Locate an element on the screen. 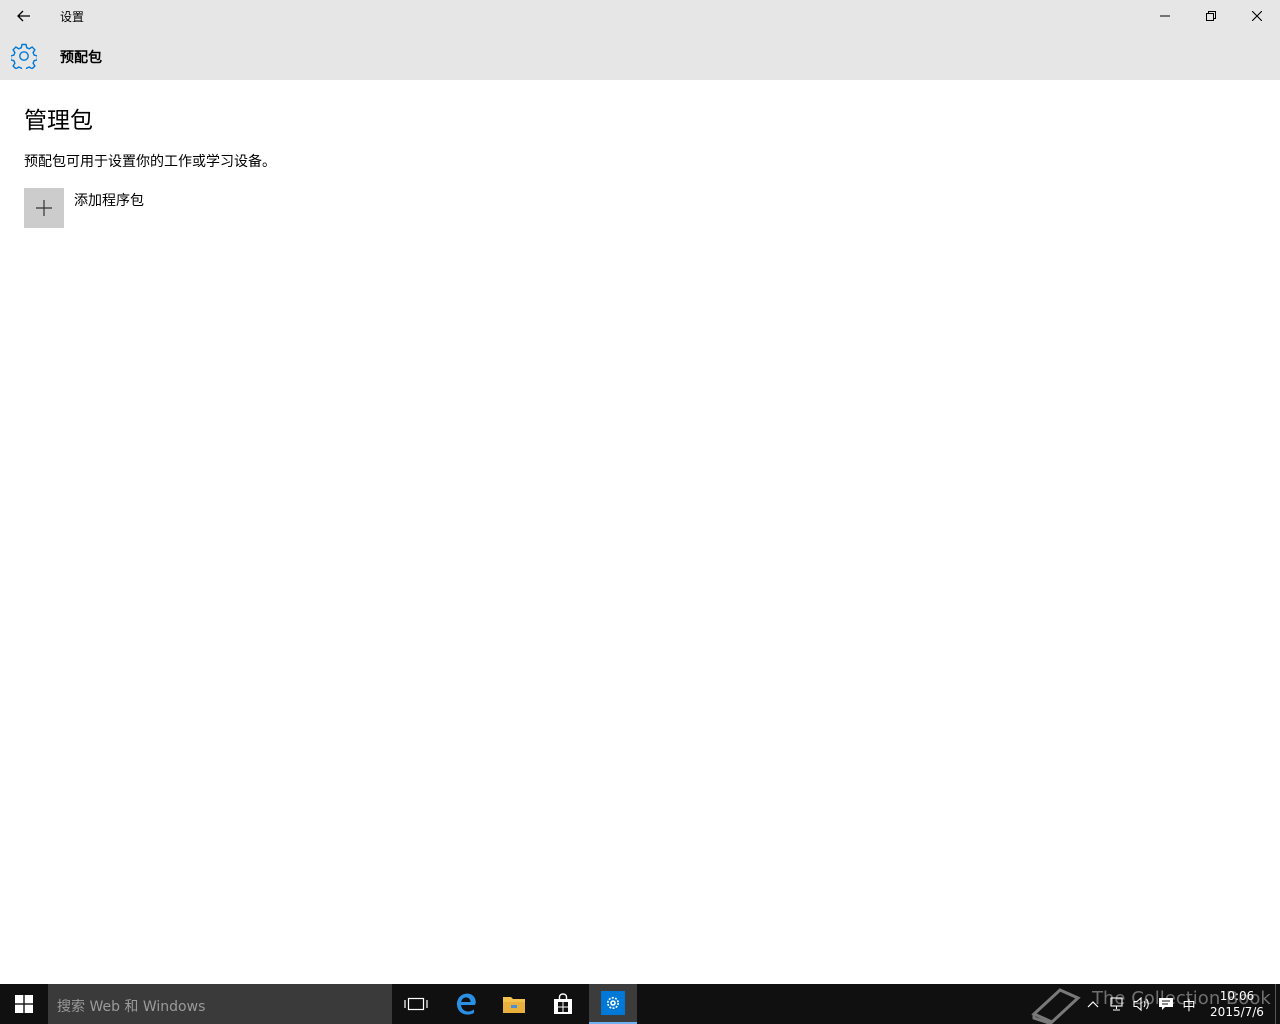 The width and height of the screenshot is (1280, 1024). restore-icon is located at coordinates (1211, 16).